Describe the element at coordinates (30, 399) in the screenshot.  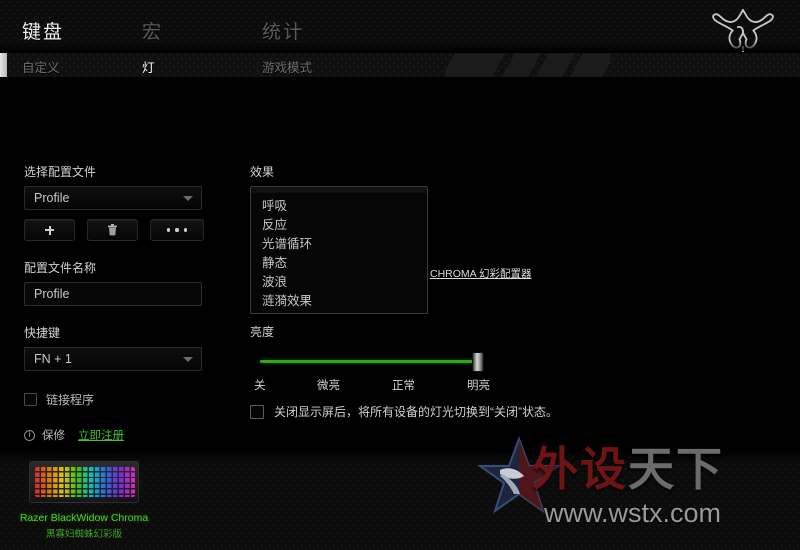
I see `link-program-checkbox` at that location.